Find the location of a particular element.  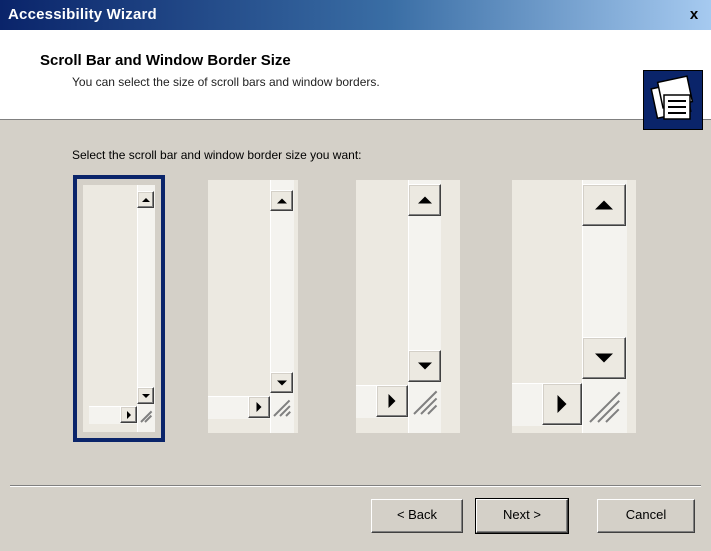

back-button: < Back is located at coordinates (417, 516).